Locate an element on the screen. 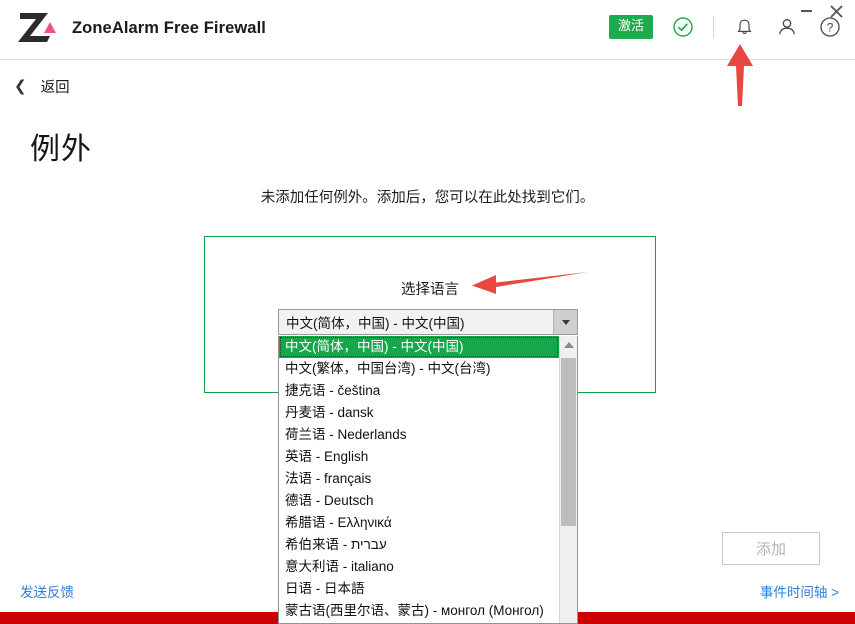  language-option: 英语 - English is located at coordinates (419, 457).